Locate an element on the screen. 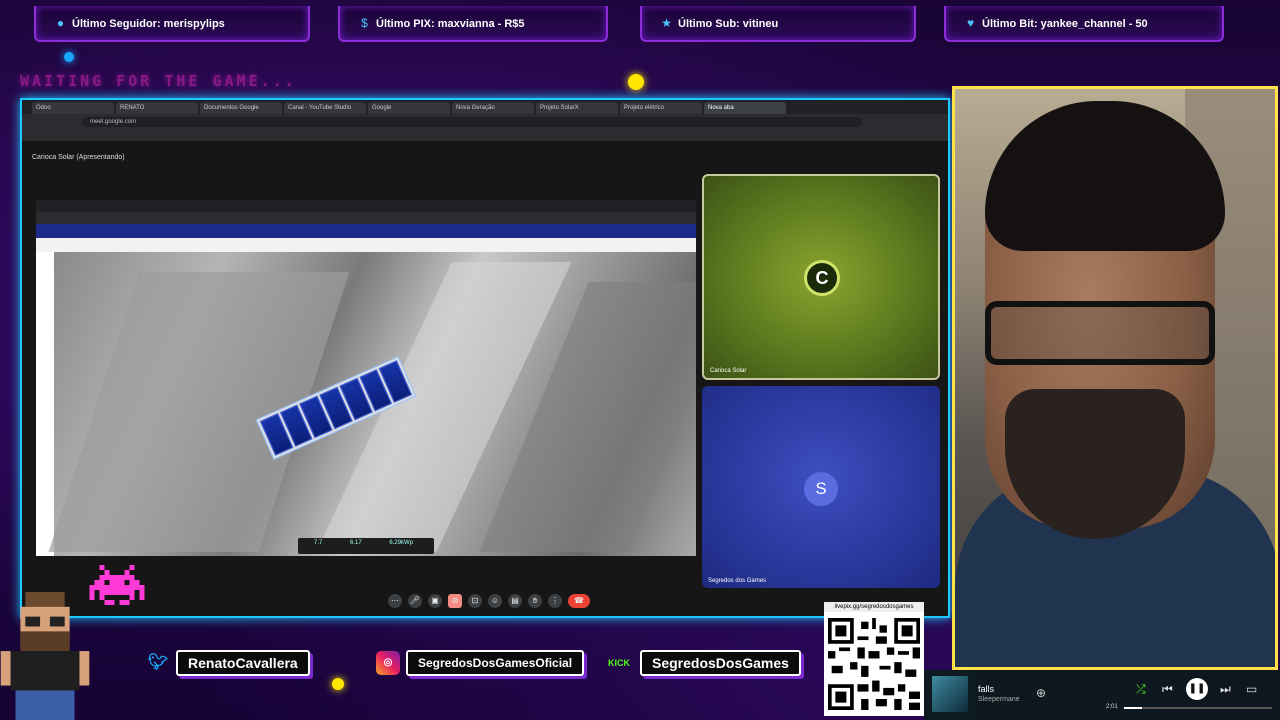  browser-tab: Projeto elétrico is located at coordinates (661, 108).